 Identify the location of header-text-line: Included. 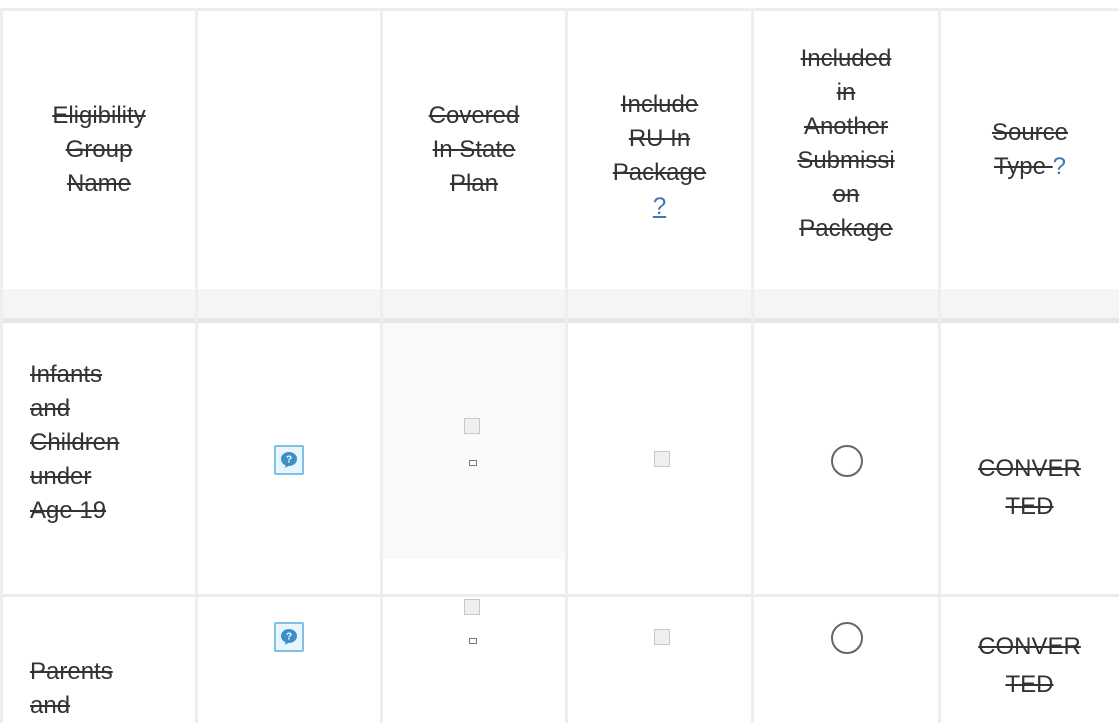
(846, 58).